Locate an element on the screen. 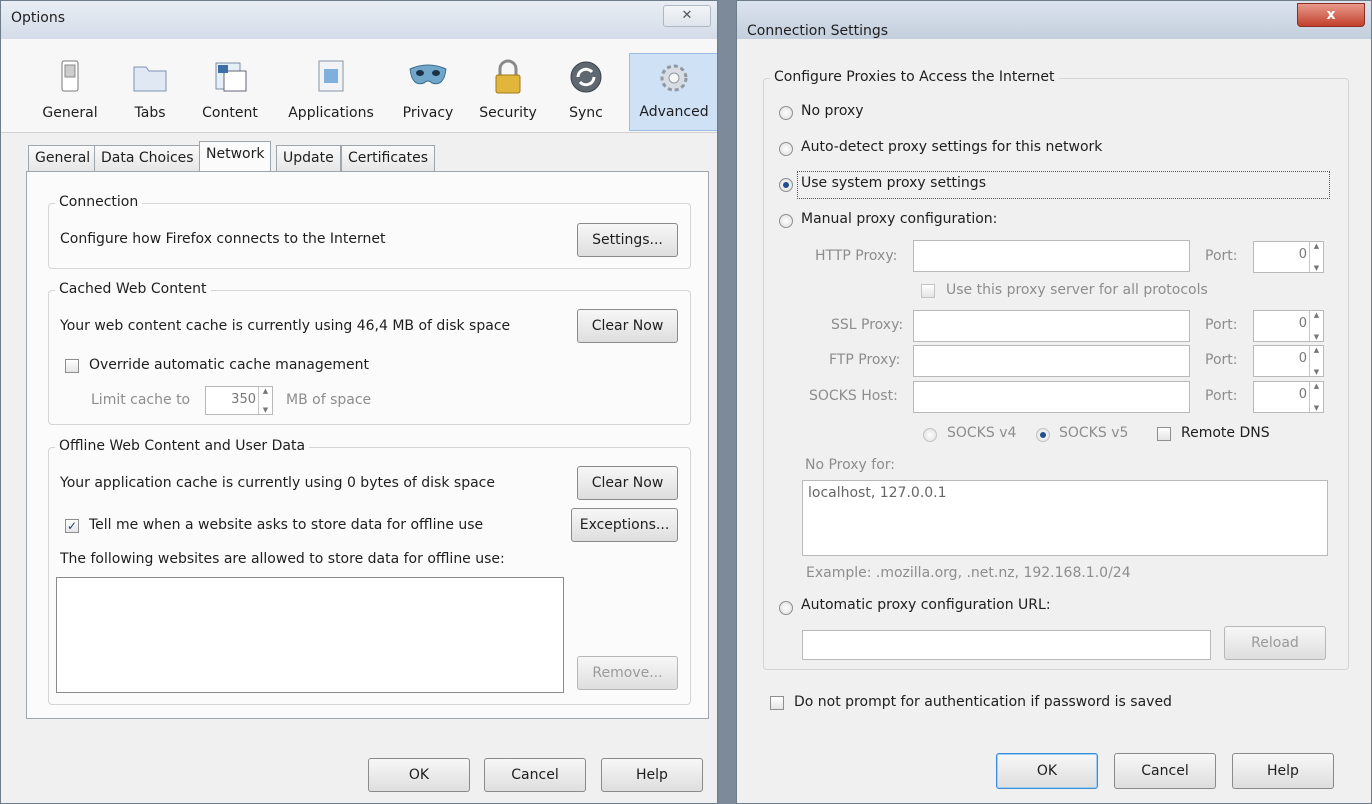 The width and height of the screenshot is (1372, 804). ssl-port-label: Port: is located at coordinates (1221, 325).